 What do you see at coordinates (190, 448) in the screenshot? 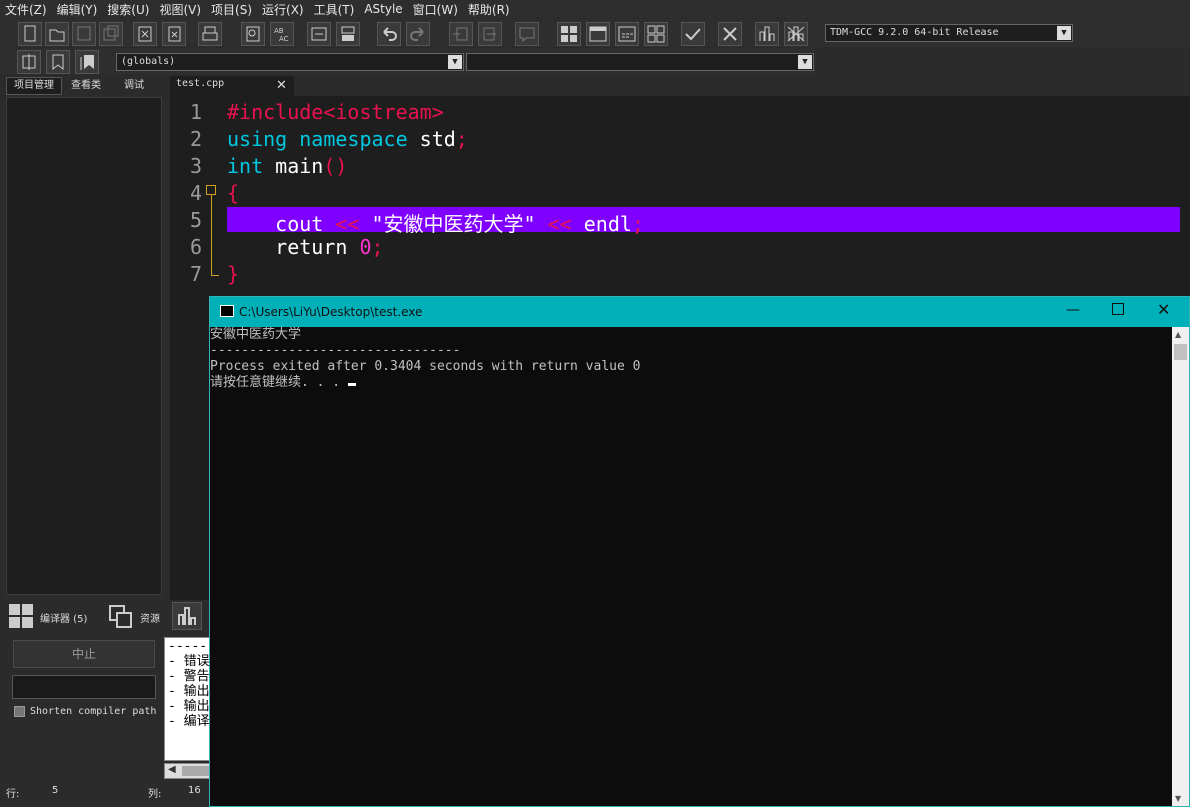
I see `editor-gutter-lower` at bounding box center [190, 448].